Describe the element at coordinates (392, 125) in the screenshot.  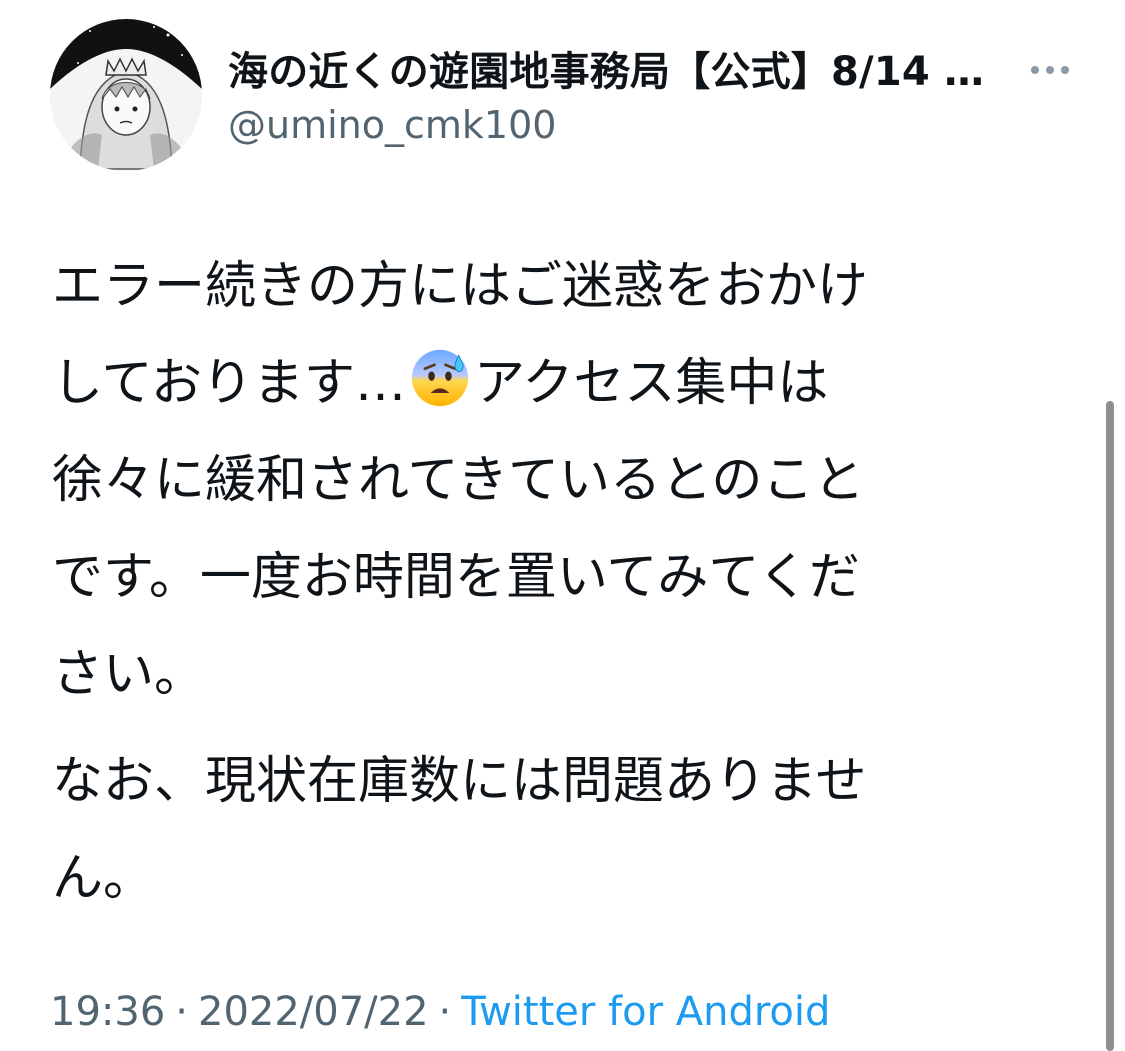
I see `author-handle: @umino_cmk100` at that location.